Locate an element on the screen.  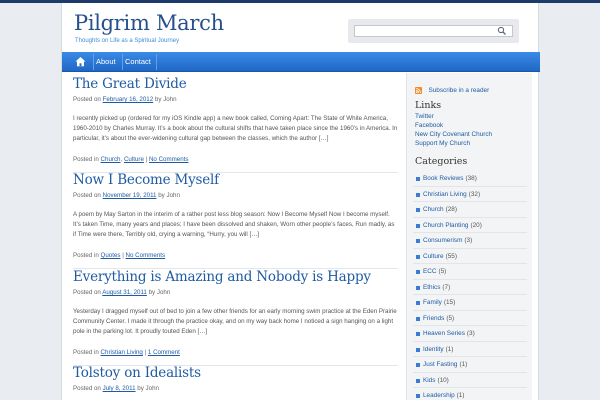
category-item: Identity (1) is located at coordinates (470, 349).